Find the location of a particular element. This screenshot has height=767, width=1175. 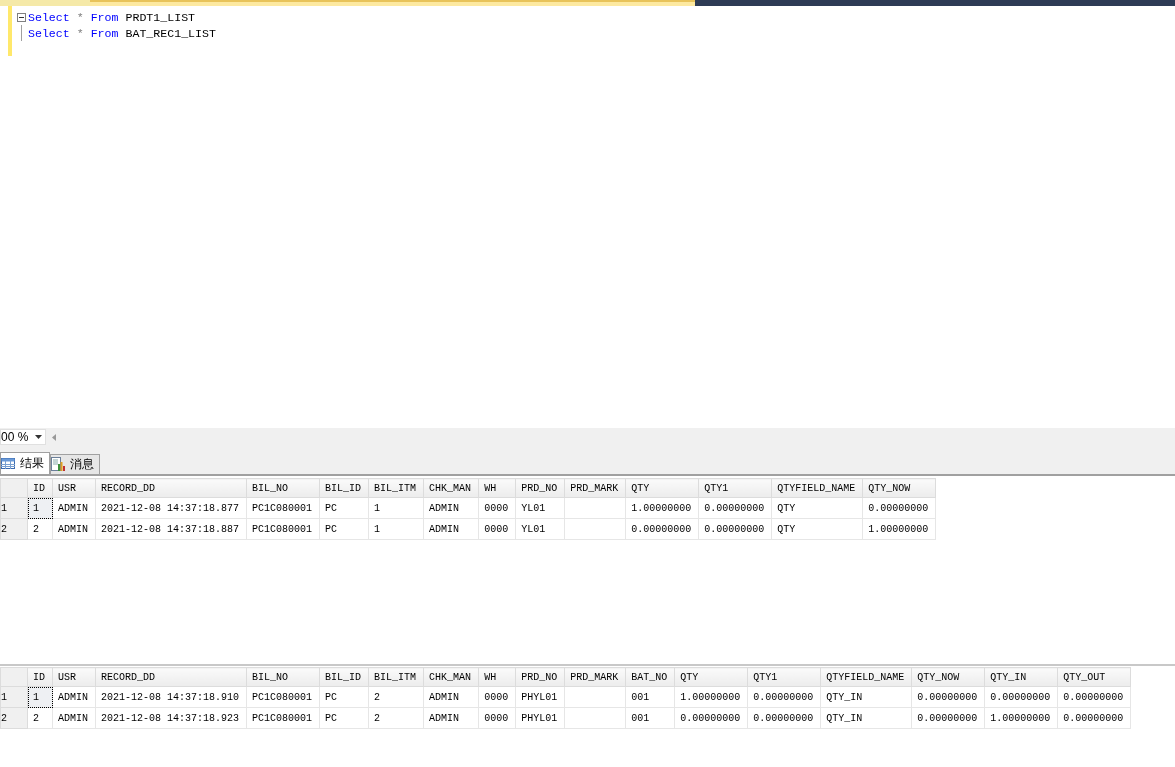

document-icon is located at coordinates (58, 464).